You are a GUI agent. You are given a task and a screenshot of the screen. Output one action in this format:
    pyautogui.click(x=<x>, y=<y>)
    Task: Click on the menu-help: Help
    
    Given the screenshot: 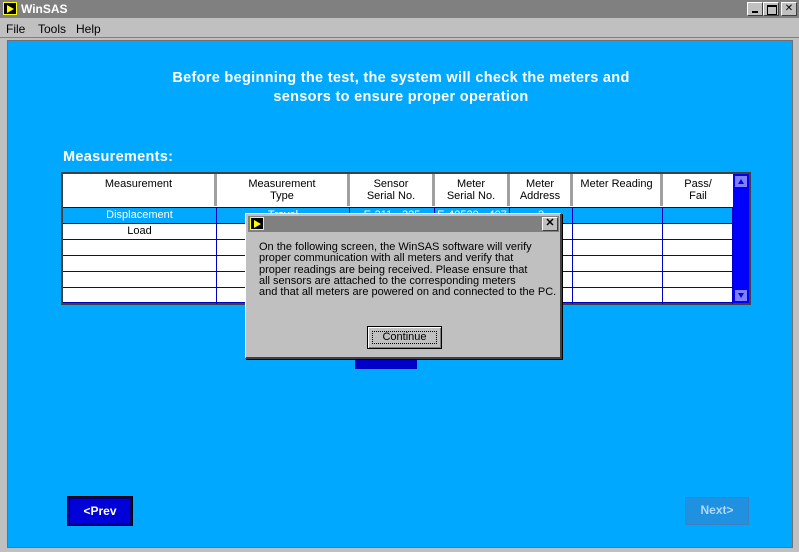 What is the action you would take?
    pyautogui.click(x=88, y=29)
    